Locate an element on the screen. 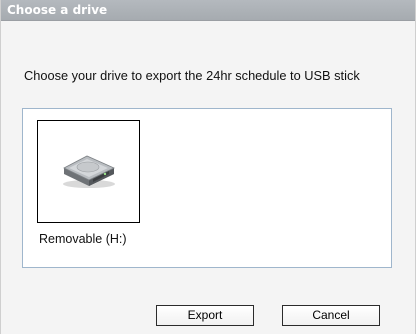 Image resolution: width=416 pixels, height=334 pixels. removable-drive-icon is located at coordinates (89, 171).